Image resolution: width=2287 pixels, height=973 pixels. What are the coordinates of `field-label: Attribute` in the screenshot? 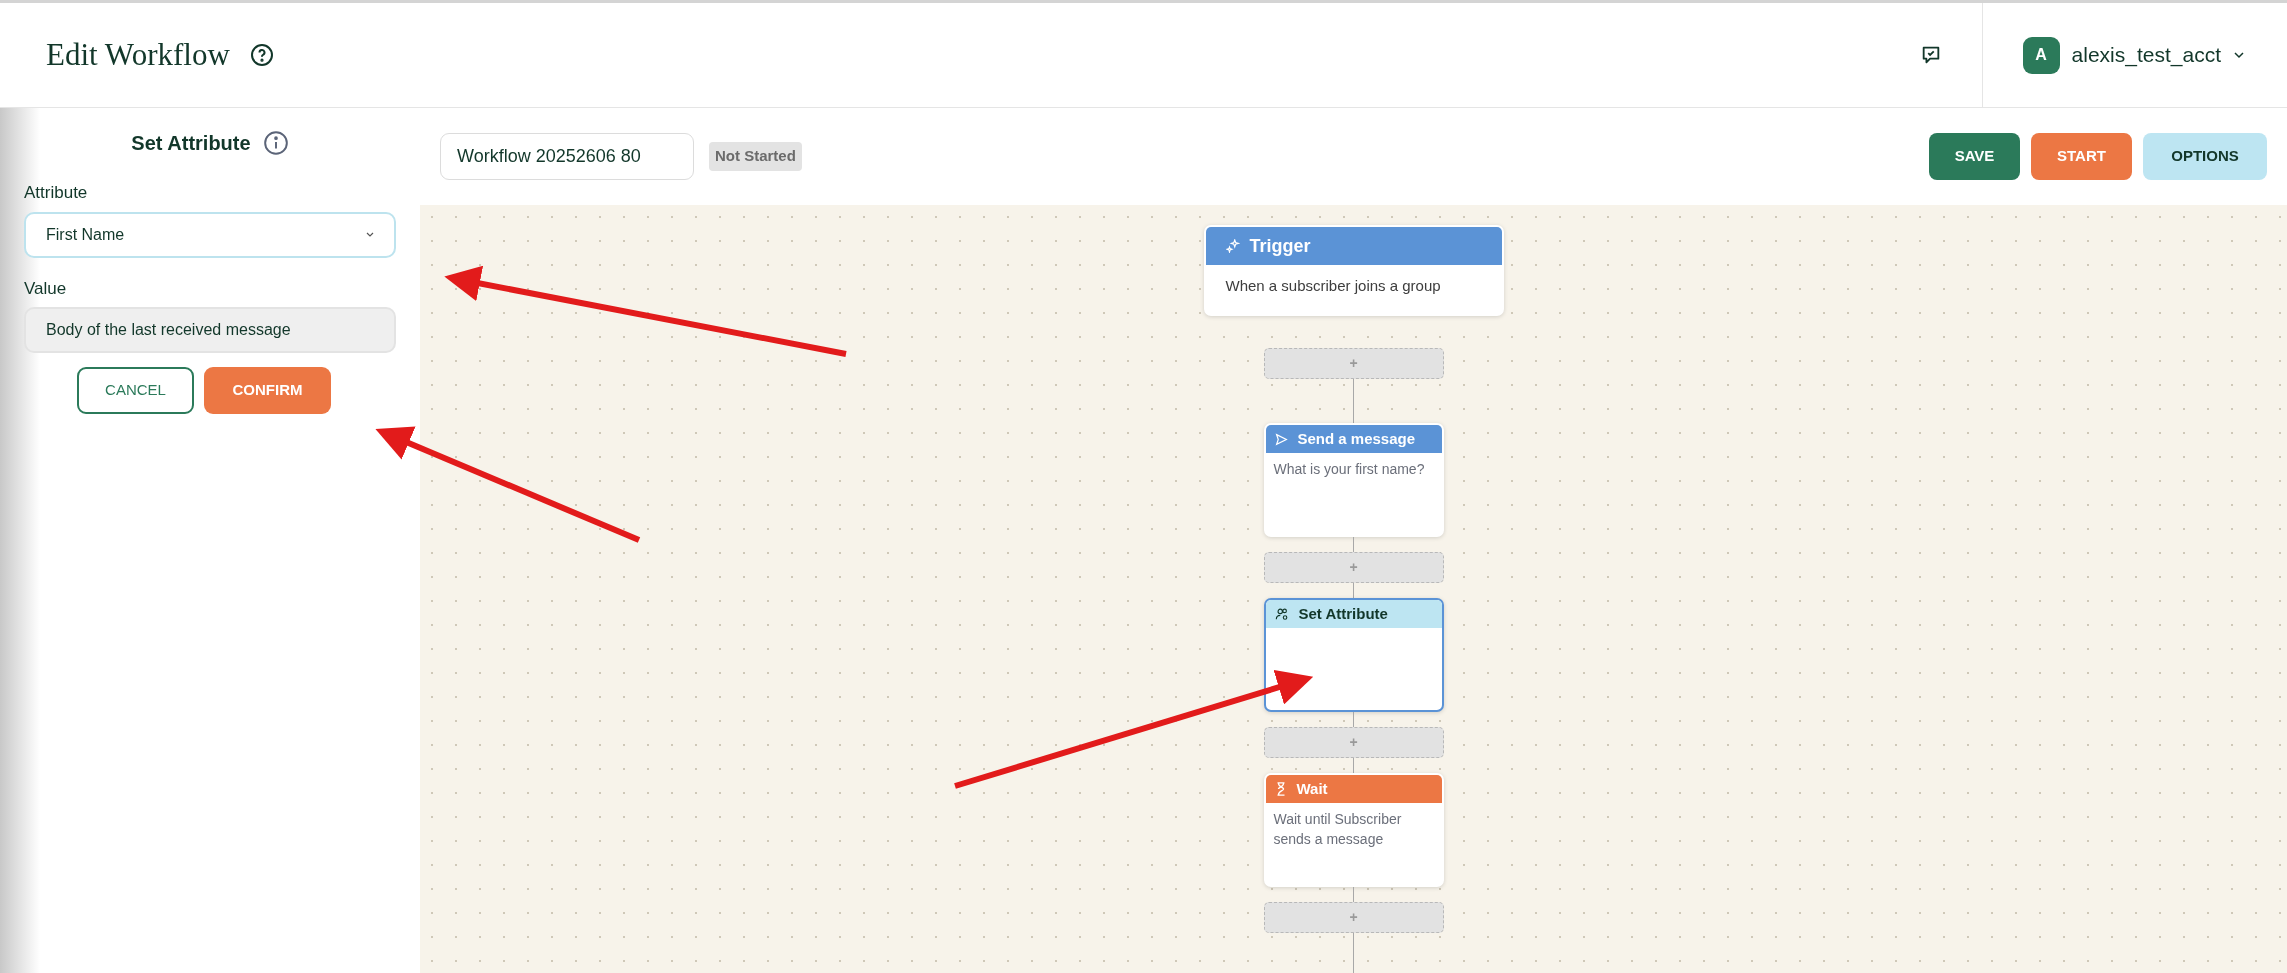 It's located at (56, 193).